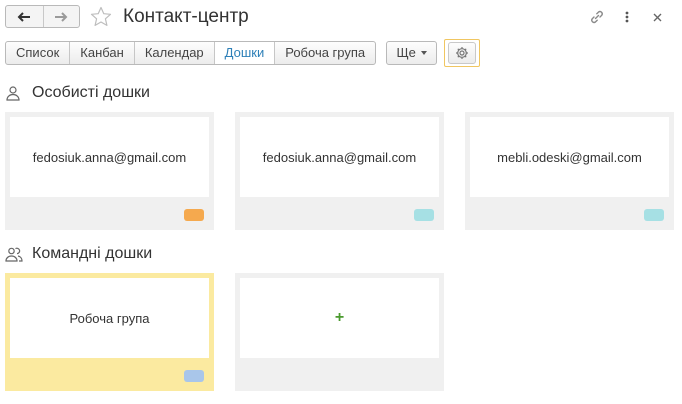  What do you see at coordinates (15, 93) in the screenshot?
I see `person-icon` at bounding box center [15, 93].